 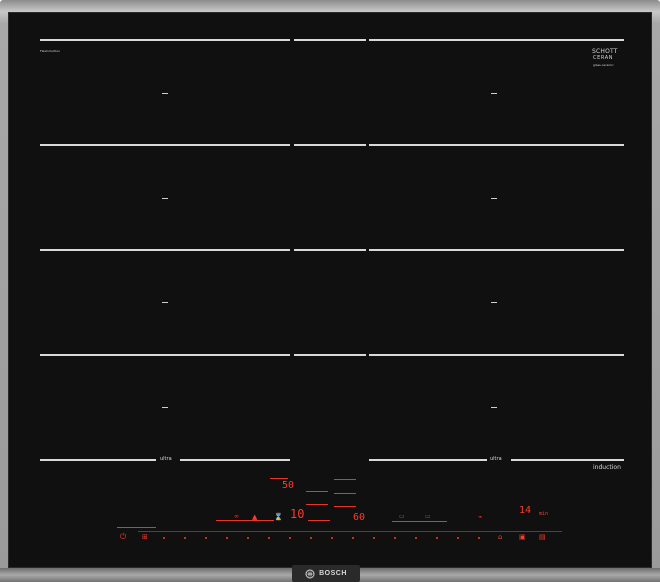 I want to click on right-timer-unit: min, so click(x=544, y=514).